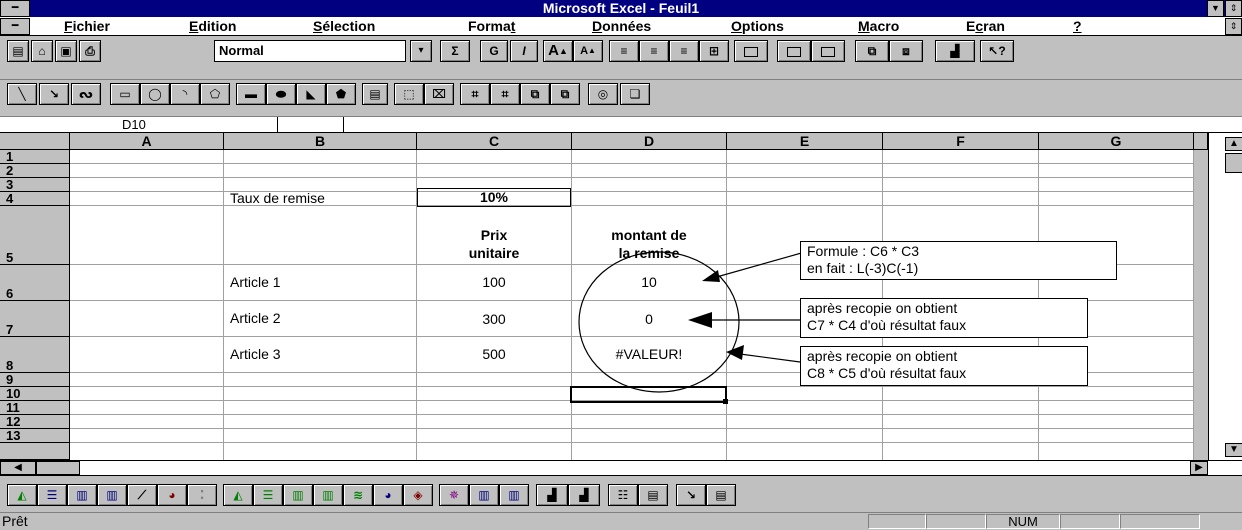 The image size is (1242, 530). What do you see at coordinates (215, 94) in the screenshot?
I see `polygon-icon: ⬠` at bounding box center [215, 94].